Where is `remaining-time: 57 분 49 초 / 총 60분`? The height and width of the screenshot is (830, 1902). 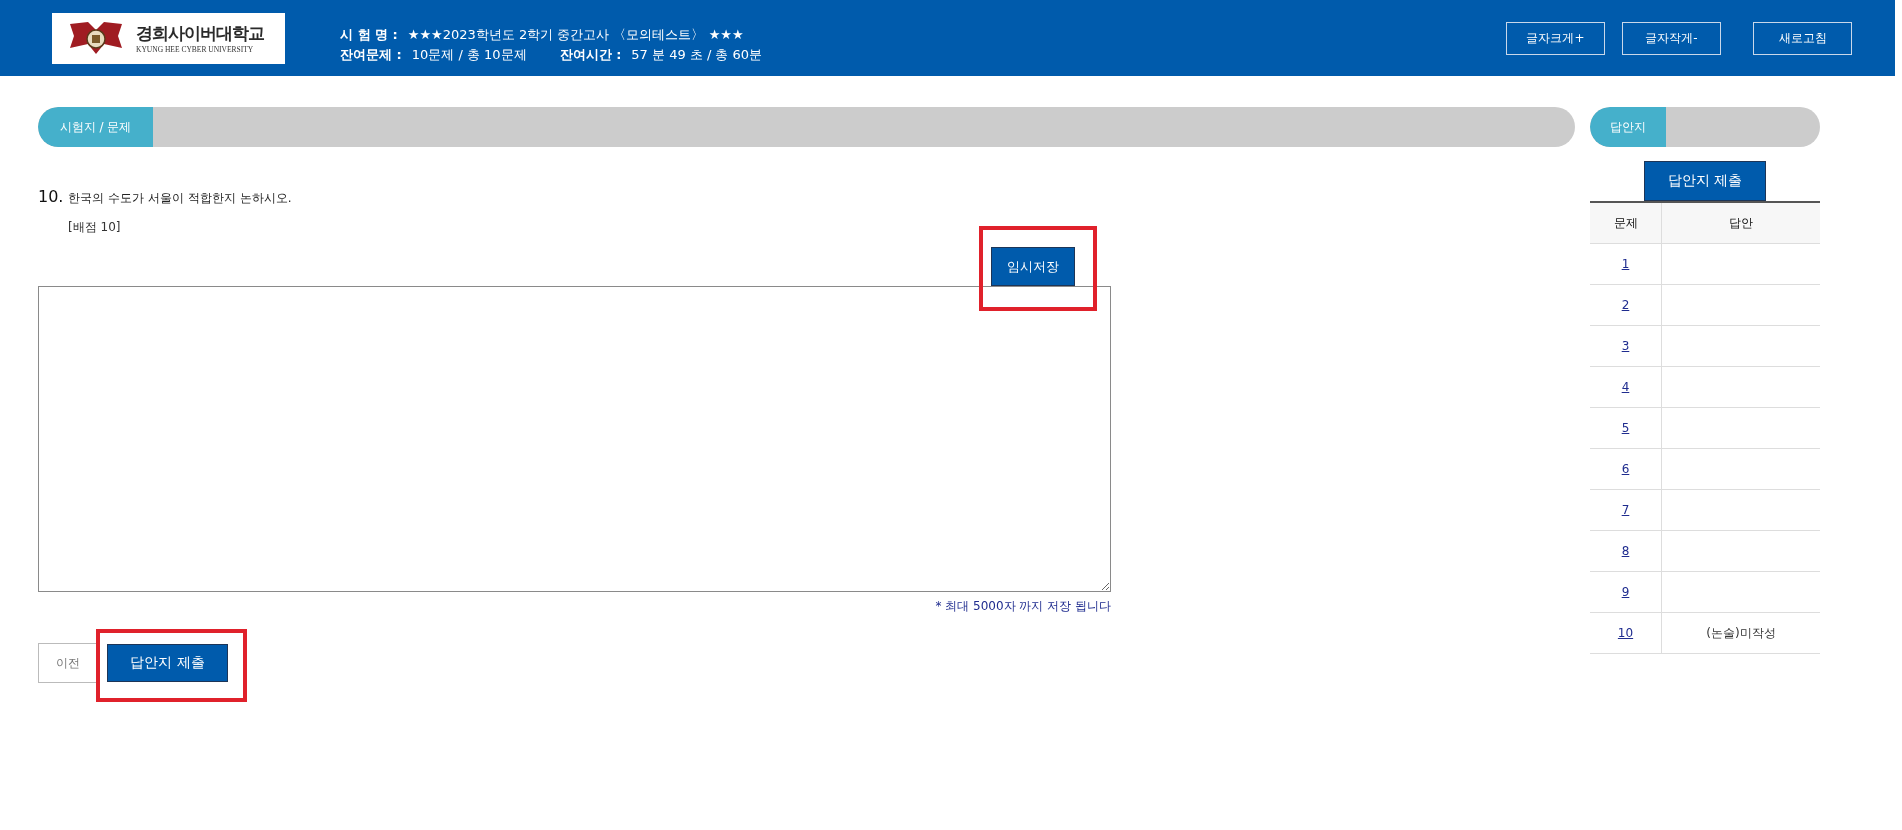
remaining-time: 57 분 49 초 / 총 60분 is located at coordinates (697, 55).